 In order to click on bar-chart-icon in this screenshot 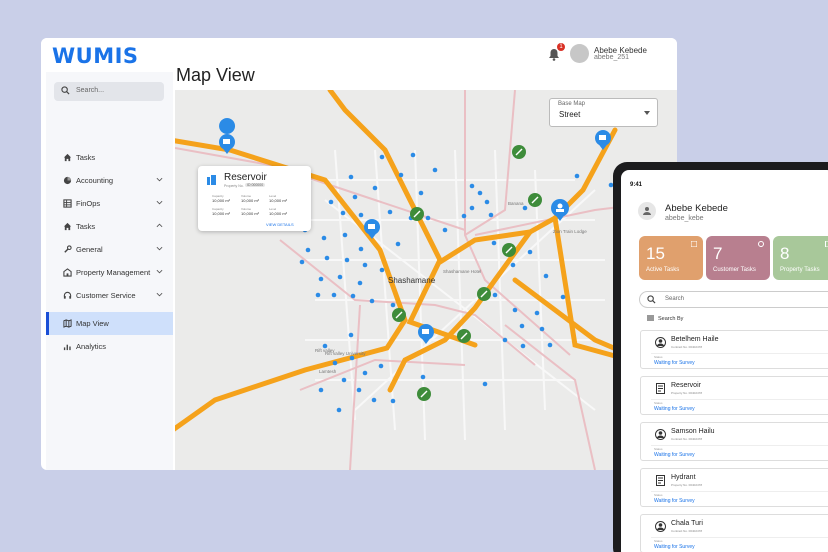, I will do `click(67, 347)`.